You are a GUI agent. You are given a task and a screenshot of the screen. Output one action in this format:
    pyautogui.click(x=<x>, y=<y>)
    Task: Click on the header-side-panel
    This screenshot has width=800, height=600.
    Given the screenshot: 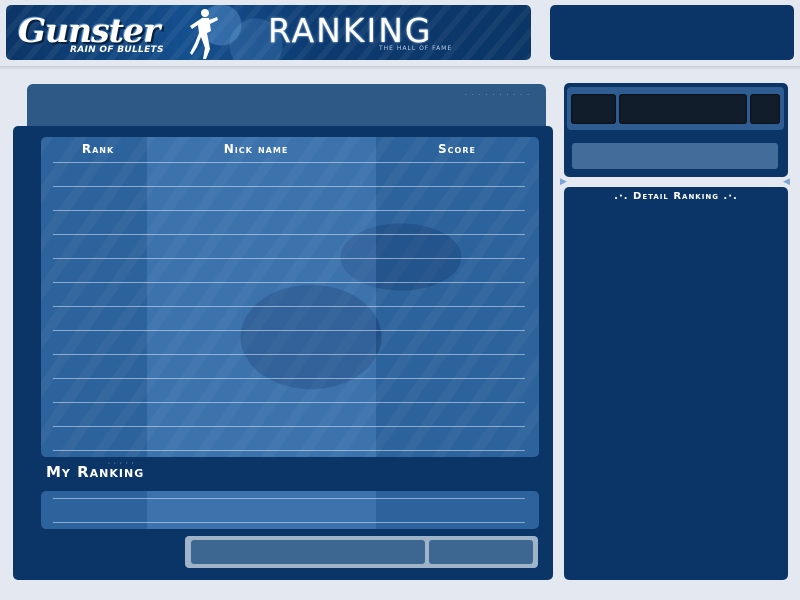 What is the action you would take?
    pyautogui.click(x=672, y=32)
    